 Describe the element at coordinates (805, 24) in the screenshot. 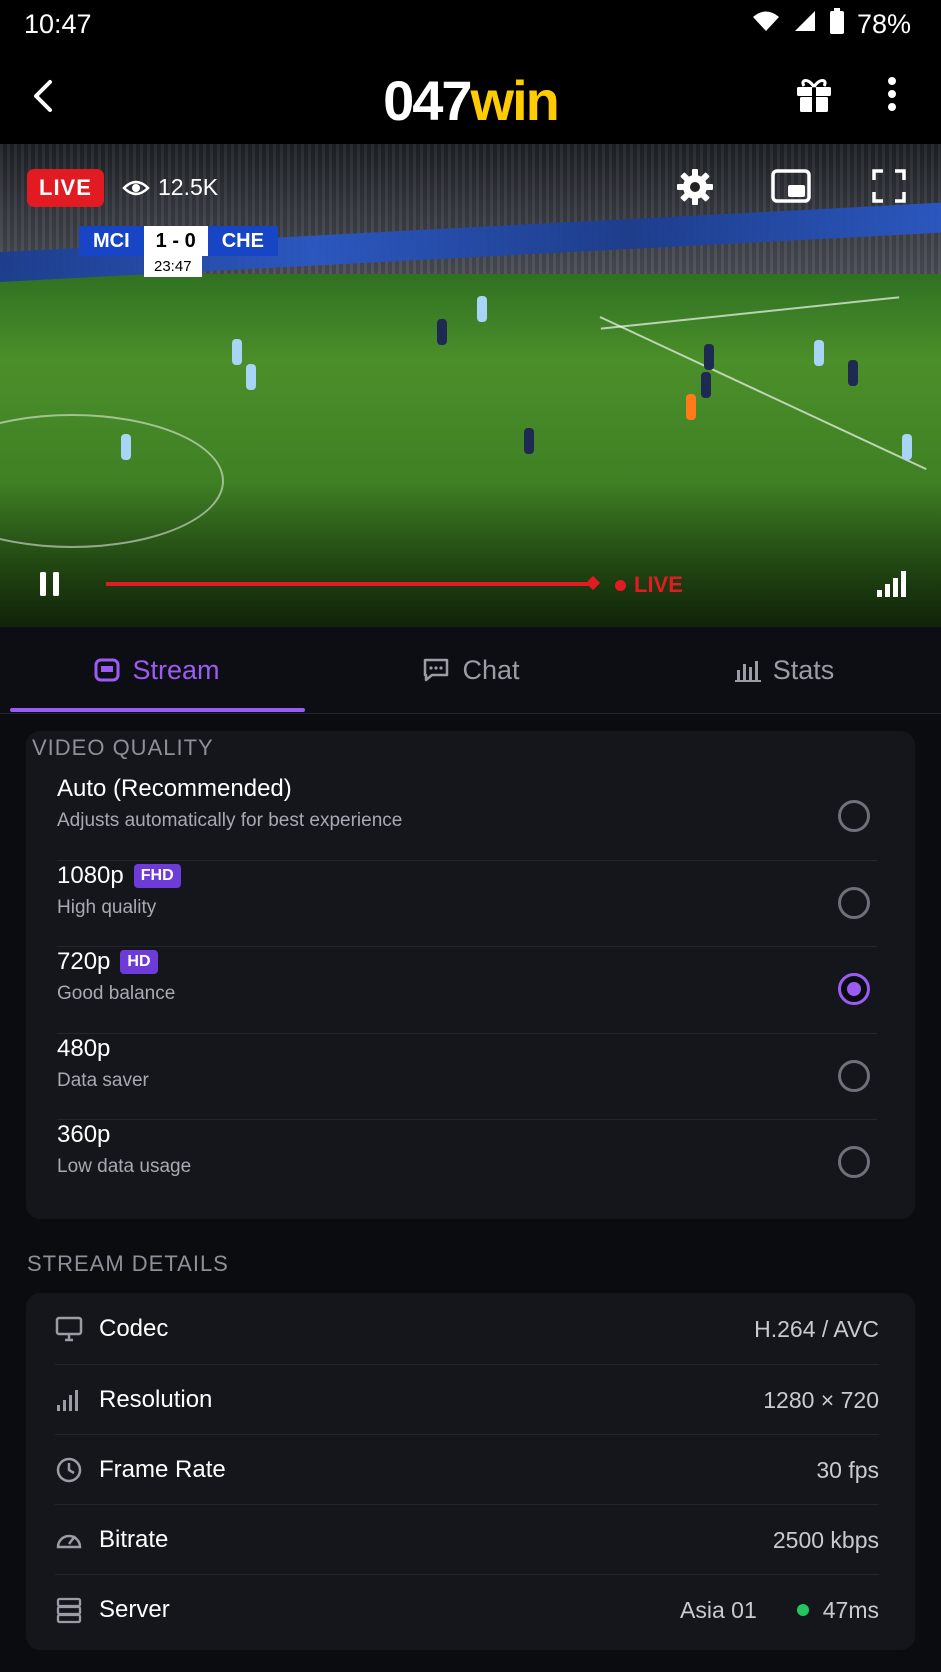

I see `cell-signal-icon` at that location.